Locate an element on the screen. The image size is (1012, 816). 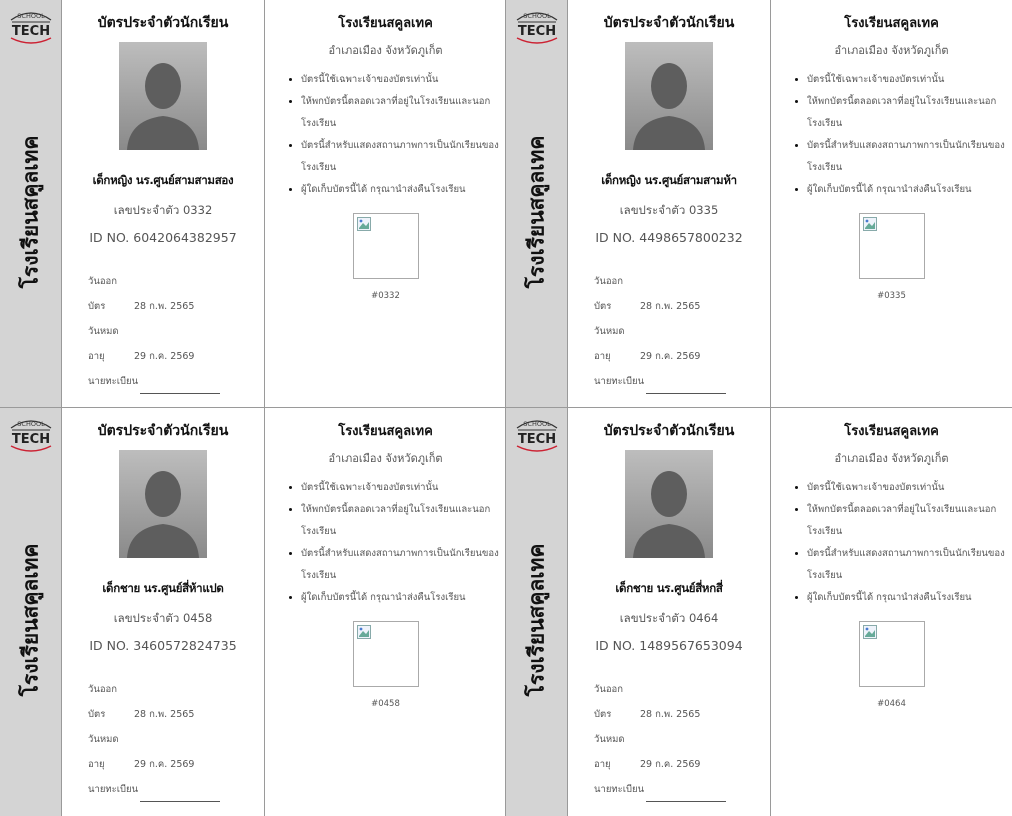
card-number: เลขประจำตัว 0332 is located at coordinates (163, 210).